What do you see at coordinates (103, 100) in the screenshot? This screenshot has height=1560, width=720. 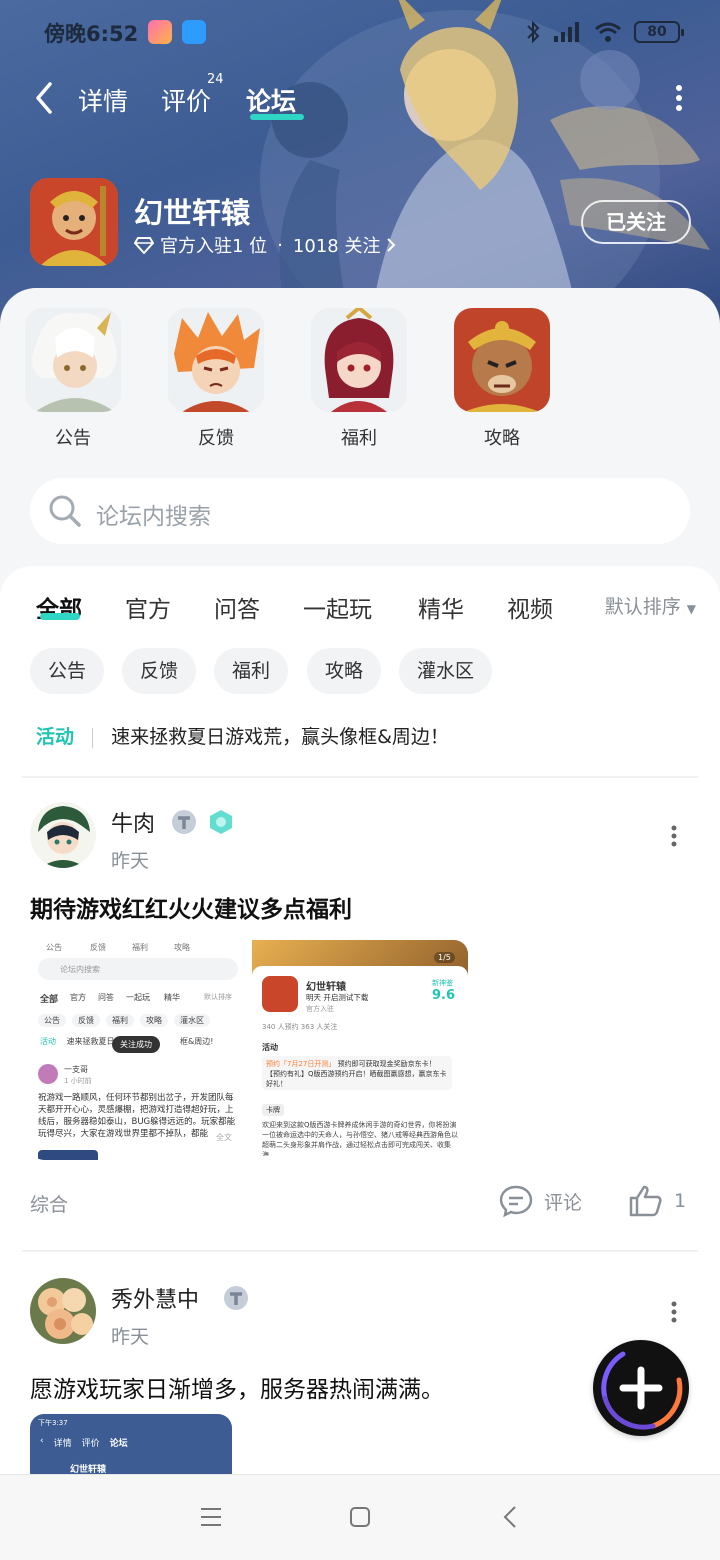 I see `tab-details: 详情` at bounding box center [103, 100].